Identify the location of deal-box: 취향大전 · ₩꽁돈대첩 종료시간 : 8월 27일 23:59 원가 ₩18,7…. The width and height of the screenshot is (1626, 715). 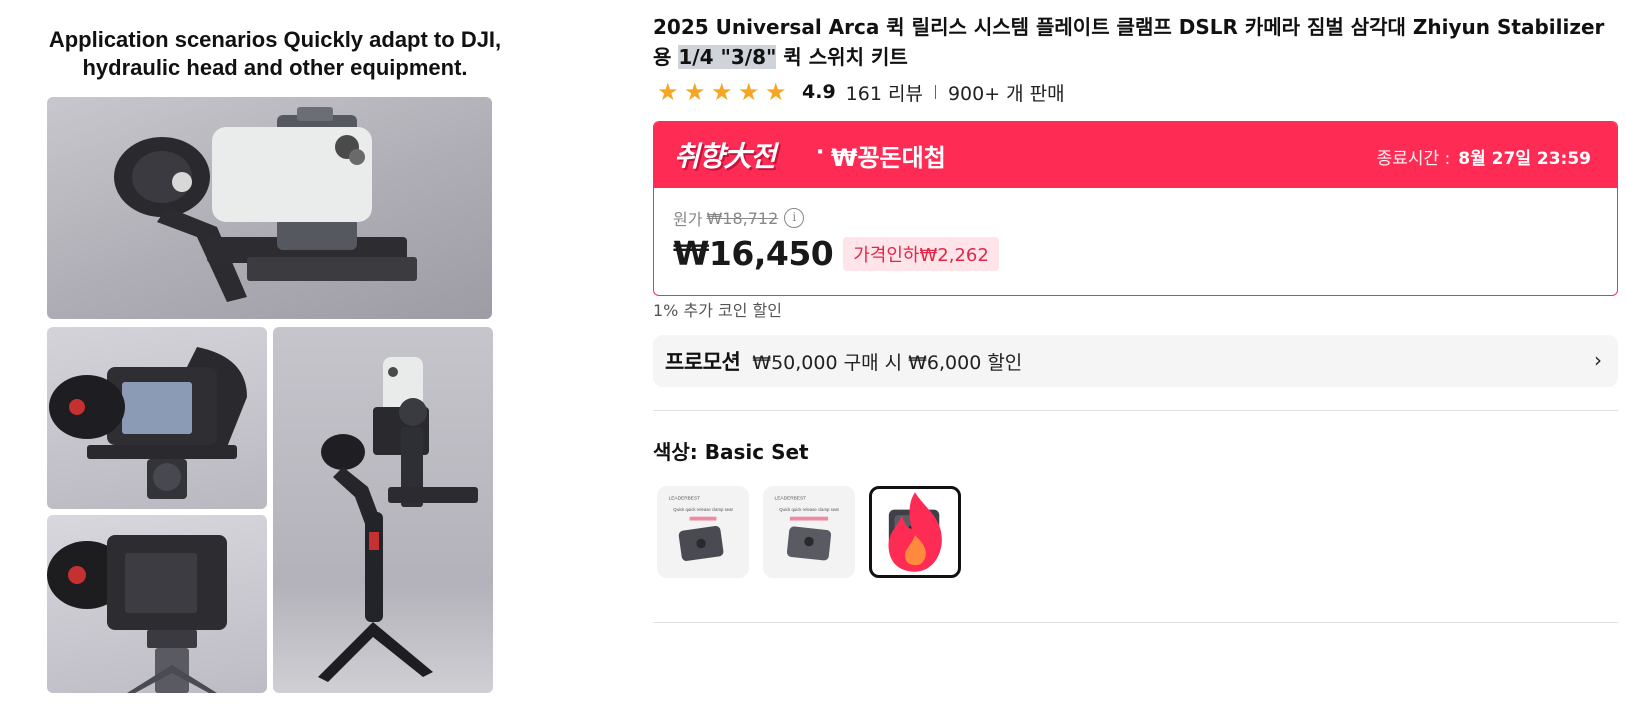
(1135, 208).